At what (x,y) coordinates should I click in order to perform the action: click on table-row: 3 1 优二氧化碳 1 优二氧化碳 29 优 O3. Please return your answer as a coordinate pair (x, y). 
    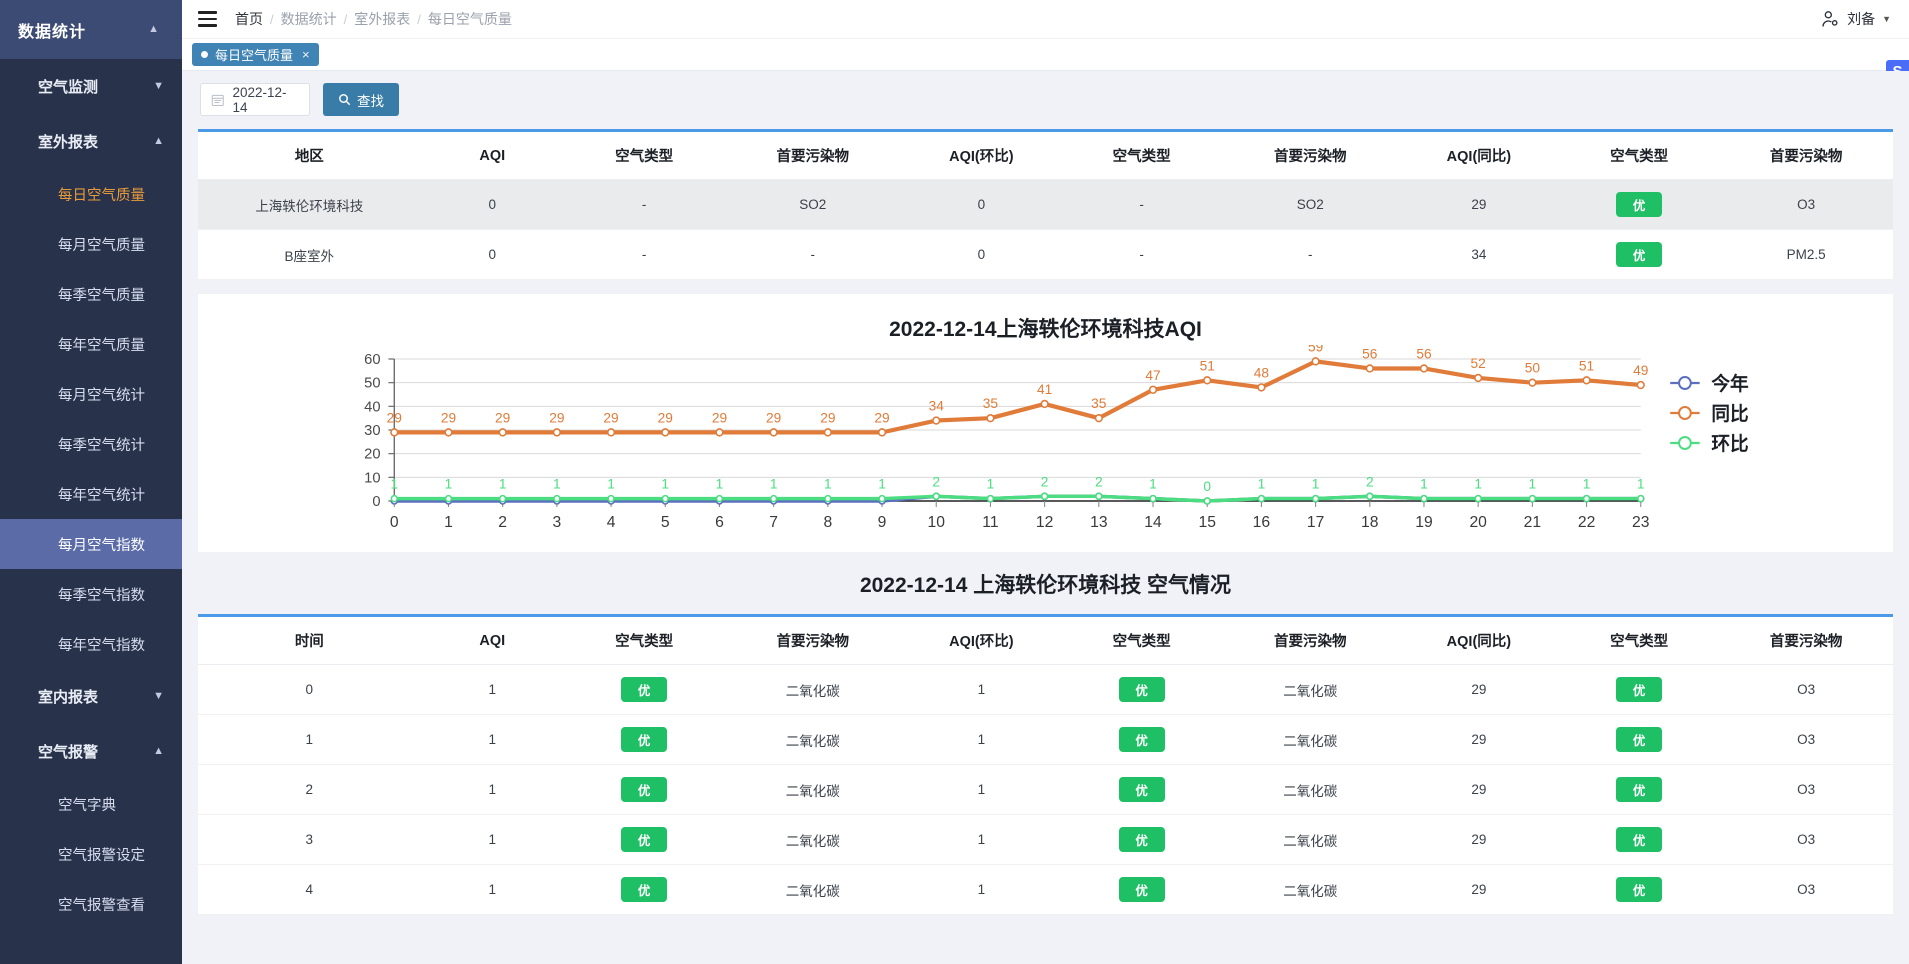
    Looking at the image, I should click on (1045, 839).